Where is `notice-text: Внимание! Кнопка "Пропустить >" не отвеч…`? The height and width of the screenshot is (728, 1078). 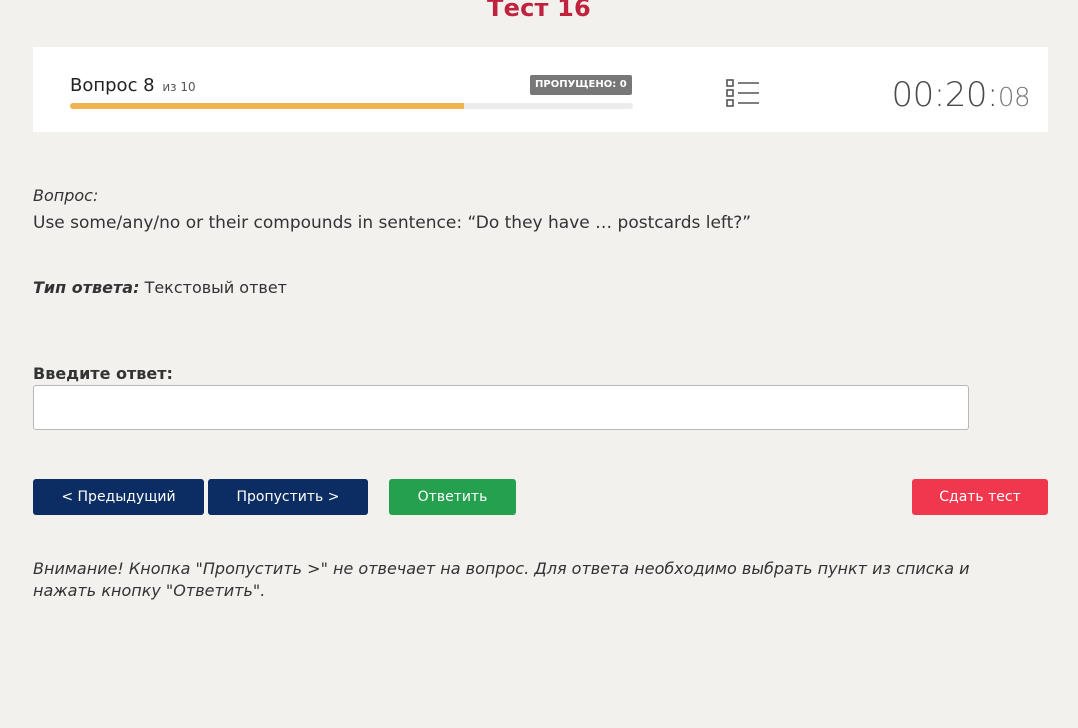
notice-text: Внимание! Кнопка "Пропустить >" не отвеч… is located at coordinates (501, 579).